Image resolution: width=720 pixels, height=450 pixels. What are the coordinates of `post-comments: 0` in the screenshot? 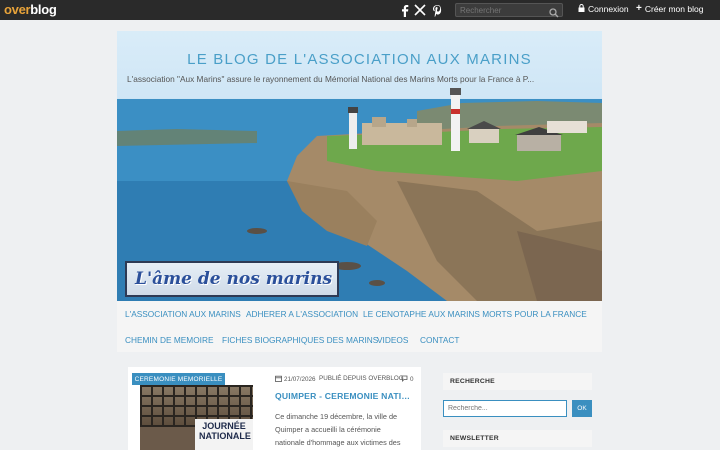 It's located at (407, 379).